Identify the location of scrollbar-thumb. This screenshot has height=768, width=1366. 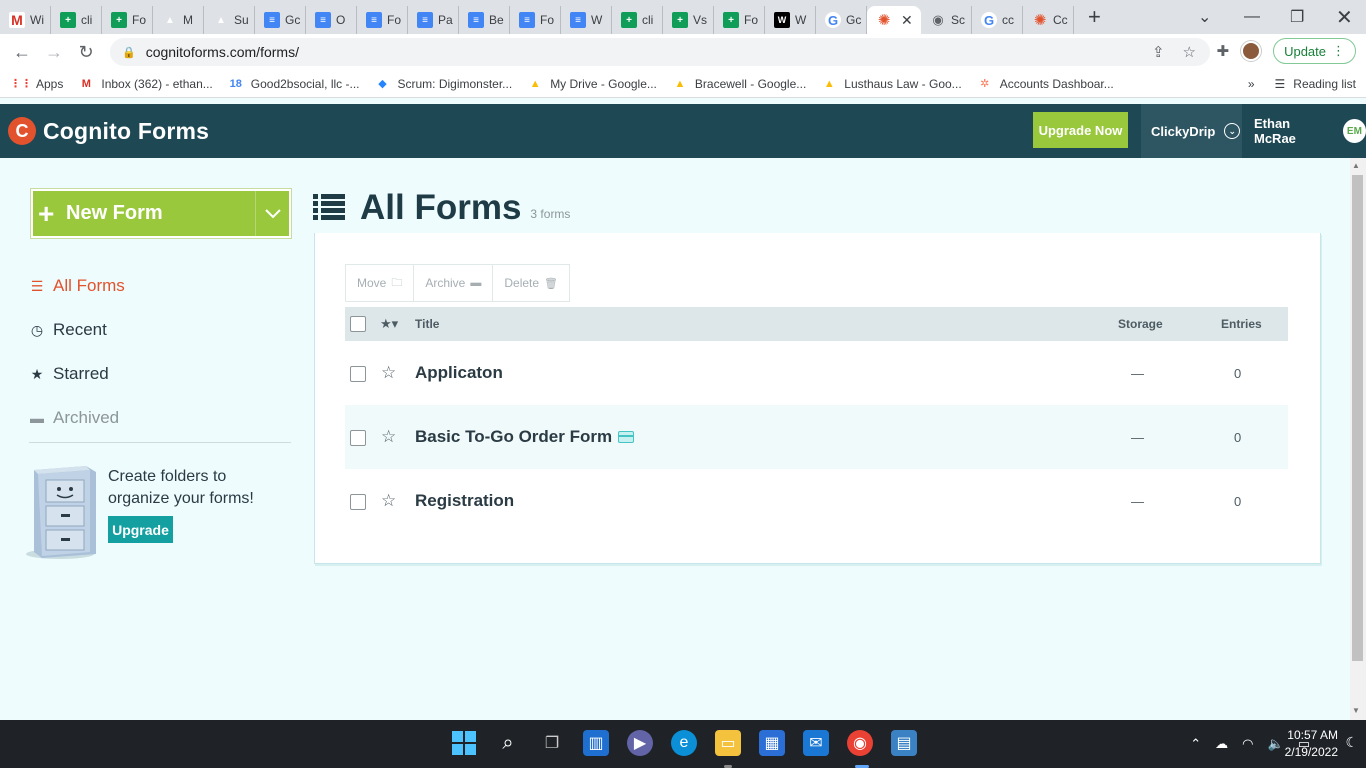
(1357, 418).